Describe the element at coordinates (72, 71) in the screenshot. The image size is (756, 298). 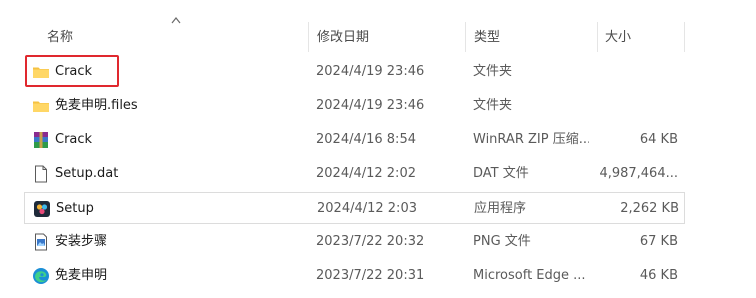
I see `red-highlight-annotation` at that location.